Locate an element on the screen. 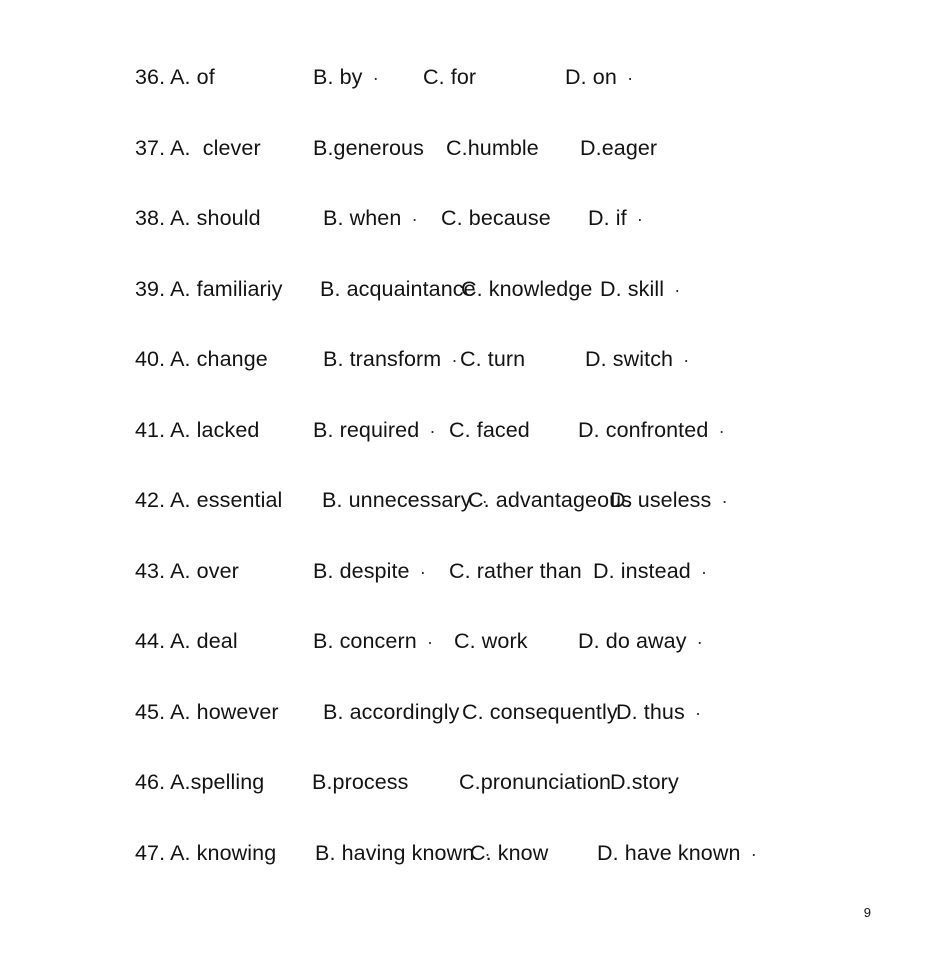  option-label: C.humble is located at coordinates (492, 147).